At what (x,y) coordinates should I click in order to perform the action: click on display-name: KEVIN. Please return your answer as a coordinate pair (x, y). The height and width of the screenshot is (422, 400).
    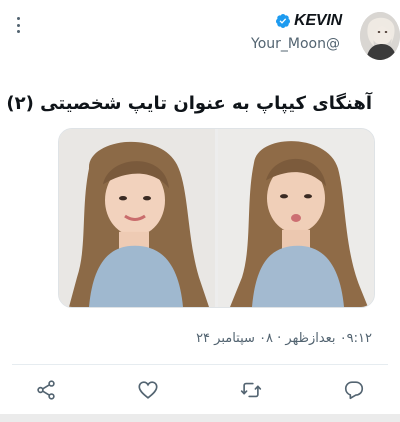
    Looking at the image, I should click on (318, 20).